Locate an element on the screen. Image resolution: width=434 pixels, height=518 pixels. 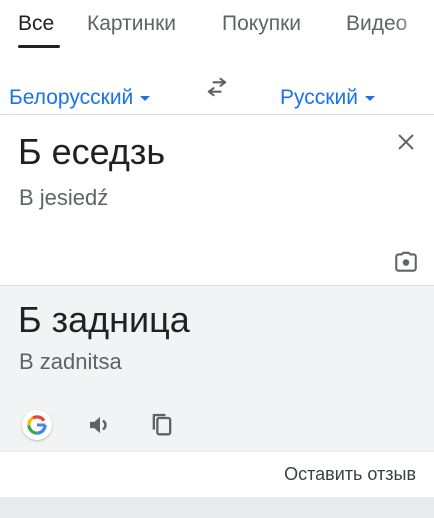
swap-languages-icon is located at coordinates (217, 87).